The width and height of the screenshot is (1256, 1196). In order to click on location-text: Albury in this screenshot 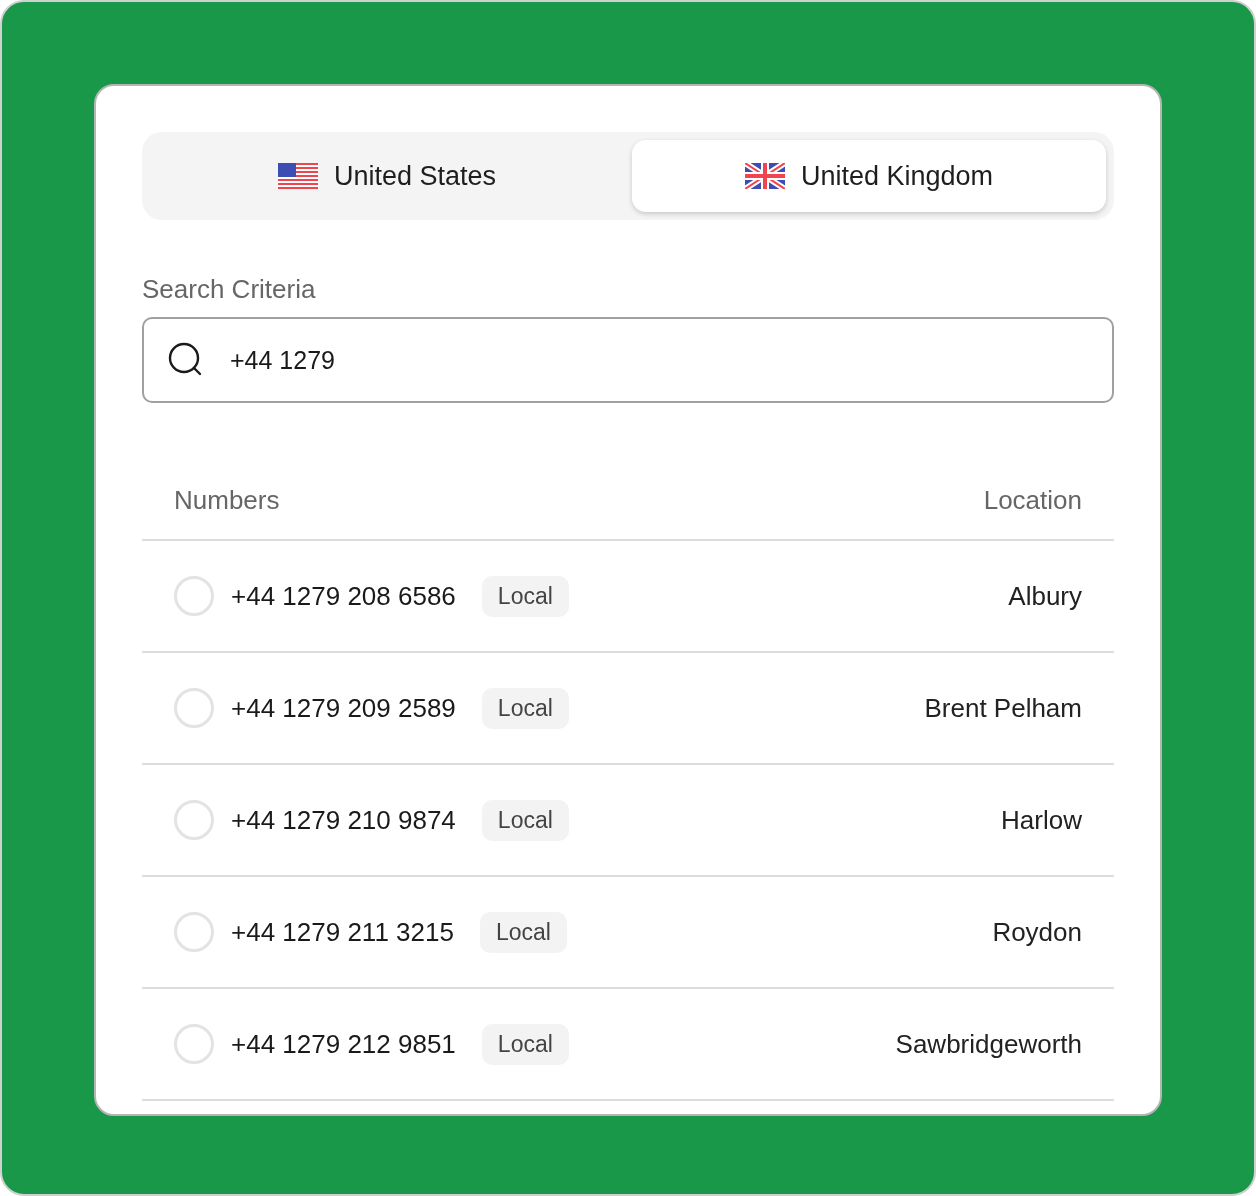, I will do `click(1045, 596)`.